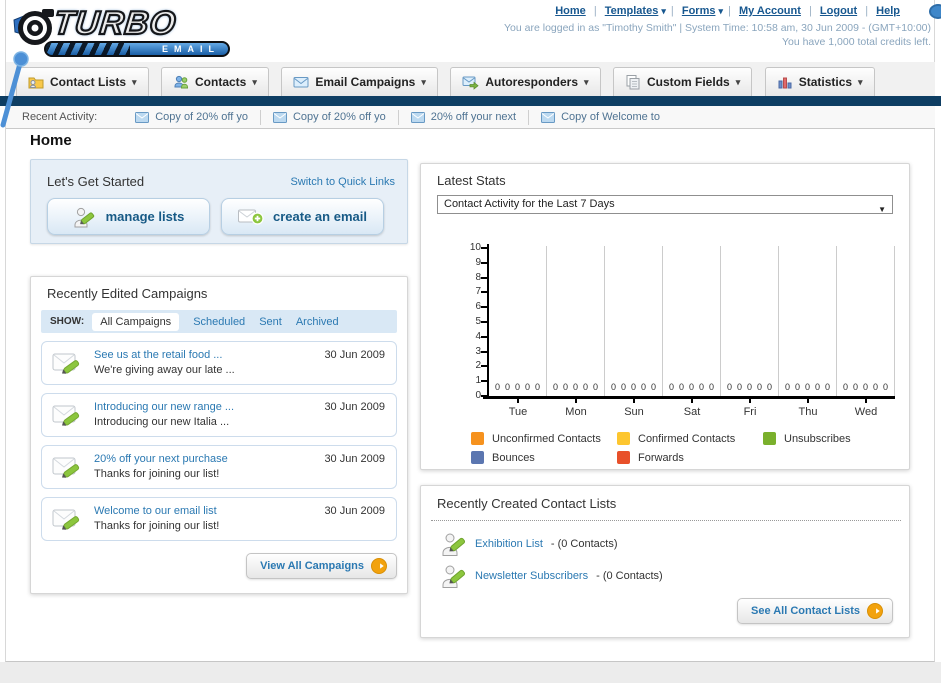  I want to click on view-all-campaigns-label: View All Campaigns, so click(312, 566).